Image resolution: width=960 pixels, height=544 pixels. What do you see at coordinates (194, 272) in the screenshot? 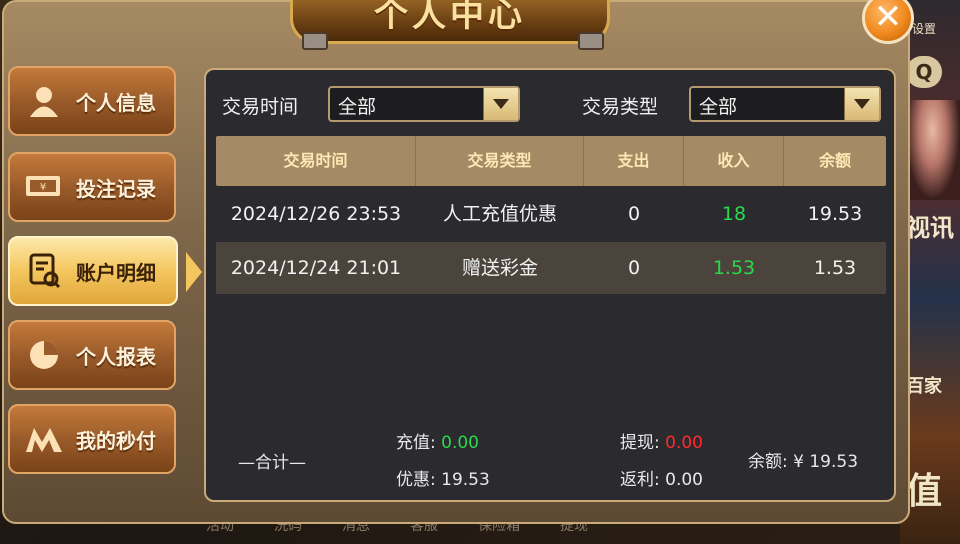
I see `active-indicator-arrow` at bounding box center [194, 272].